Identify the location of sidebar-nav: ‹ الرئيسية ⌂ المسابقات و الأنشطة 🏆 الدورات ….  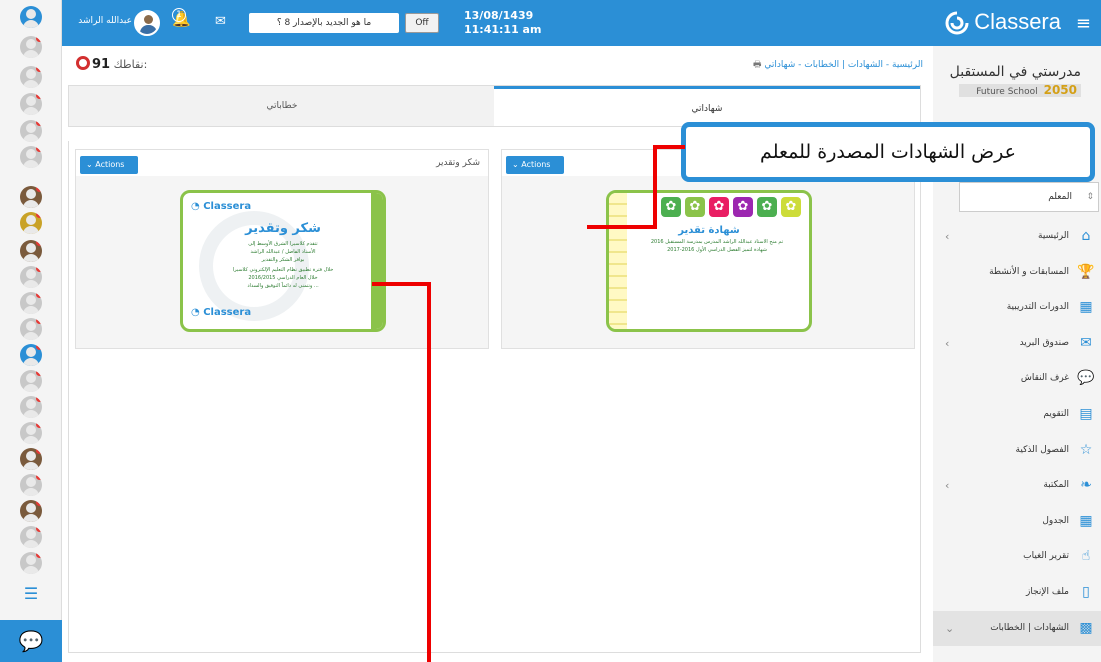
(1017, 433).